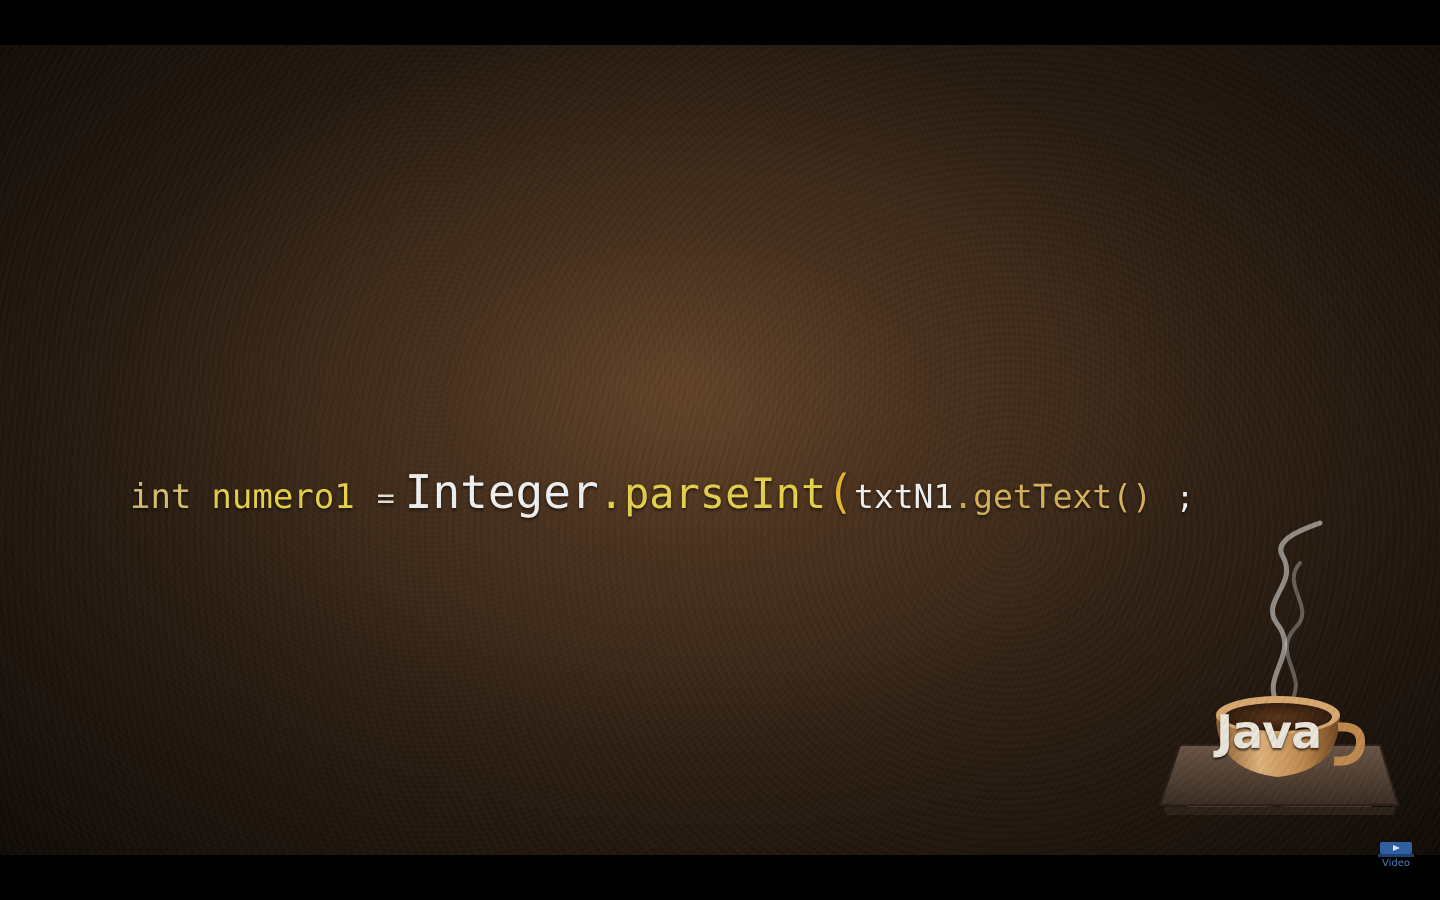 Image resolution: width=1440 pixels, height=900 pixels. I want to click on code-terminator: ;, so click(1185, 498).